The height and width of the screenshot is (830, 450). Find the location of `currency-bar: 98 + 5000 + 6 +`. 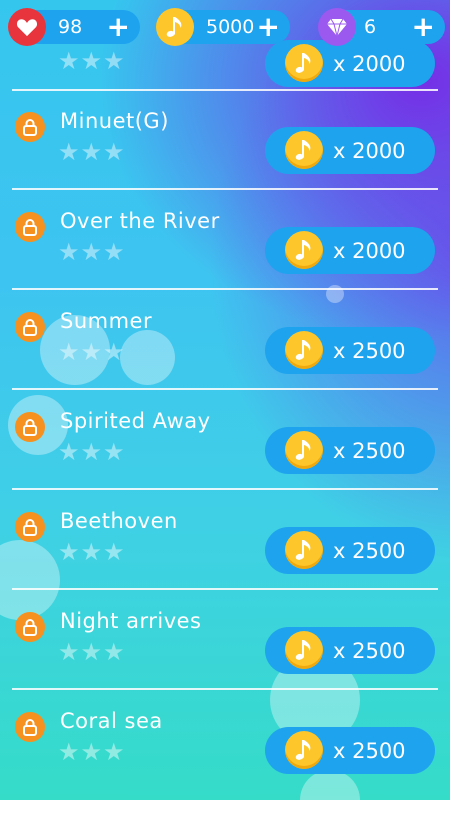

currency-bar: 98 + 5000 + 6 + is located at coordinates (225, 27).